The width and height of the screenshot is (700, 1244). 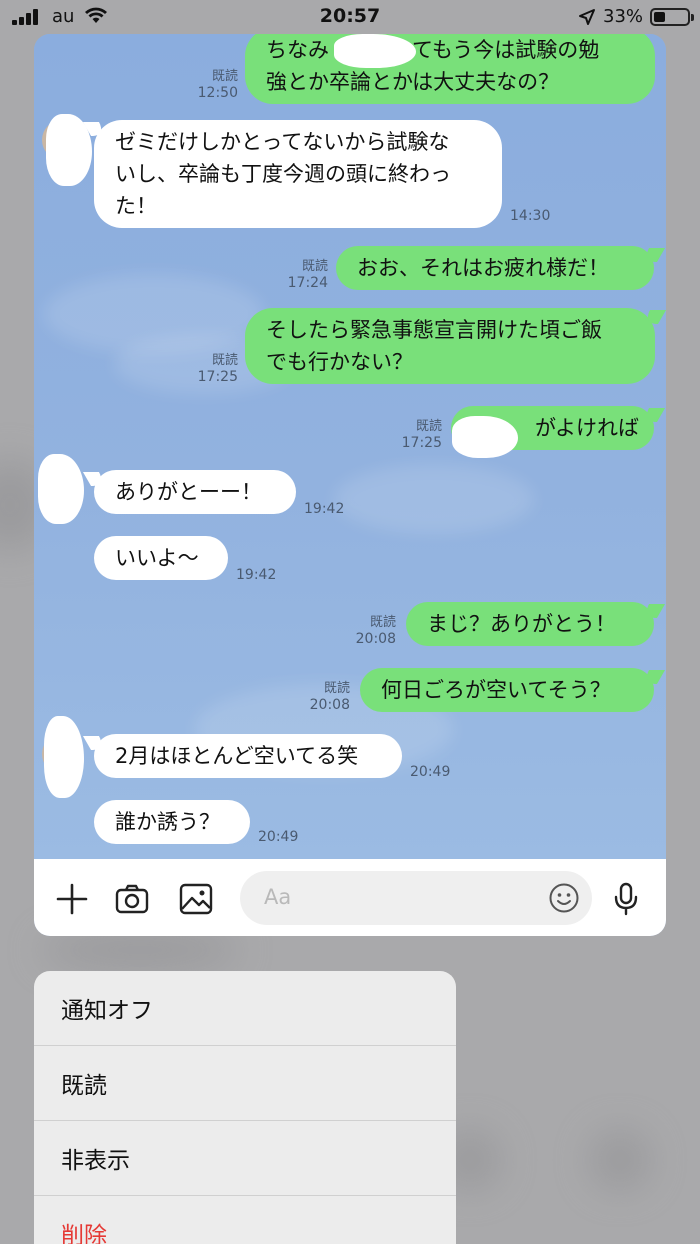 I want to click on plus-icon, so click(x=72, y=899).